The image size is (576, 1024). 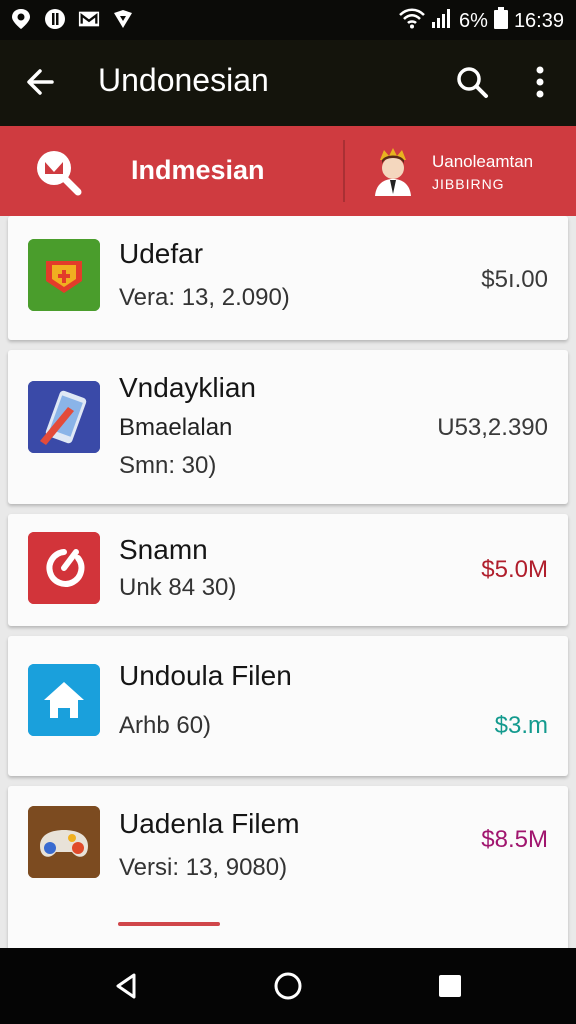 I want to click on item-title: Snamn, so click(x=163, y=549).